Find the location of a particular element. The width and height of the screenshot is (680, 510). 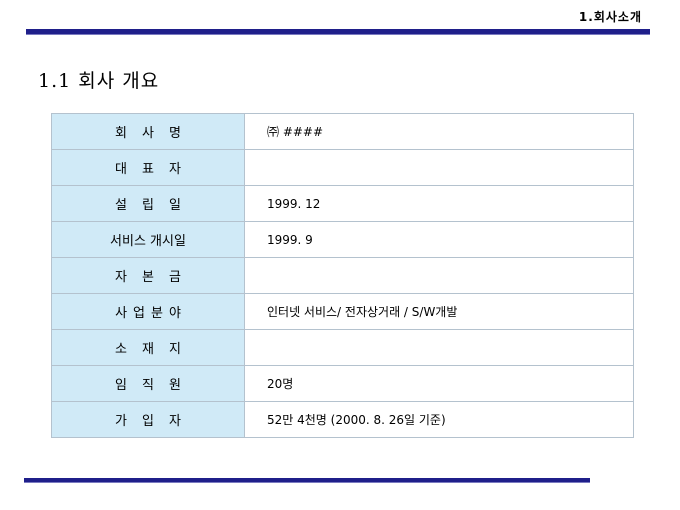

row-value-founded: 1999. 12 is located at coordinates (439, 203).